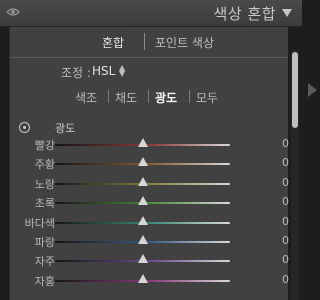  I want to click on slider-row: 바다색 0, so click(149, 222).